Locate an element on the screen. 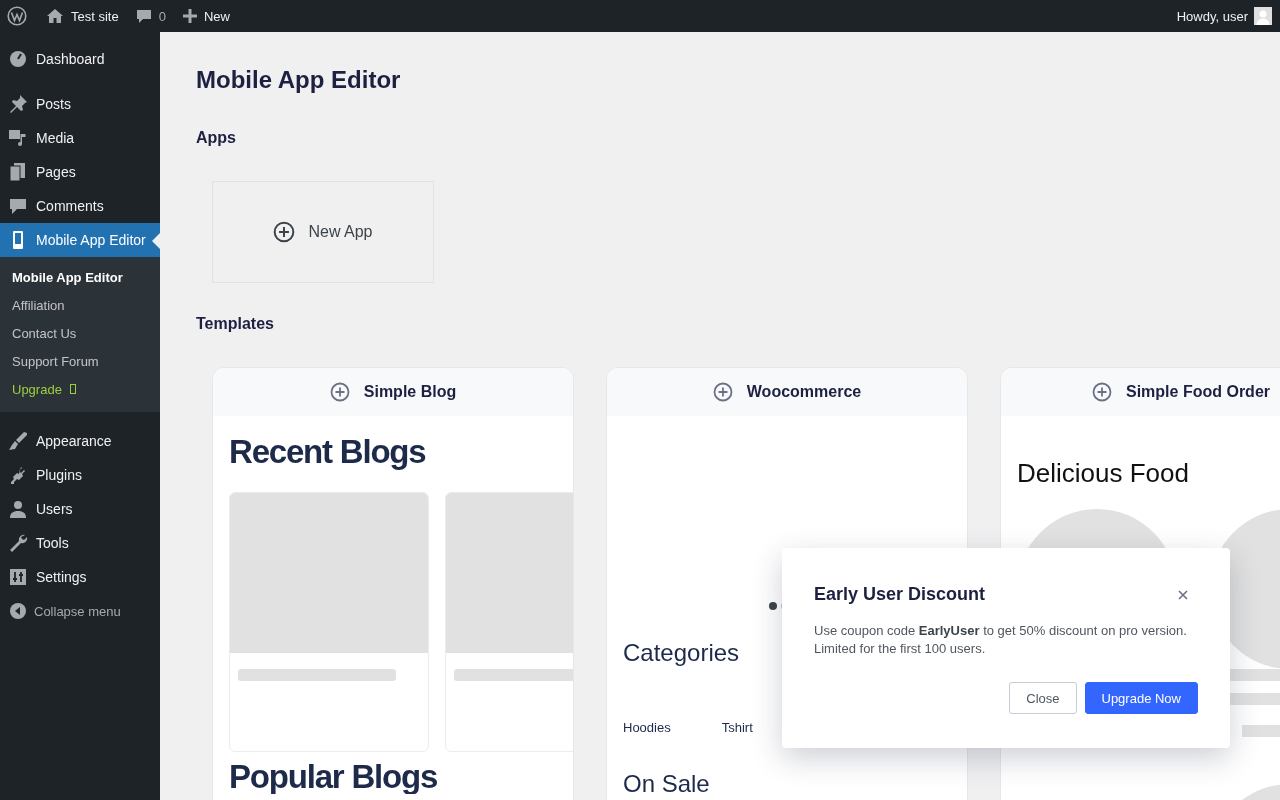  left-arrow-circle-icon is located at coordinates (18, 611).